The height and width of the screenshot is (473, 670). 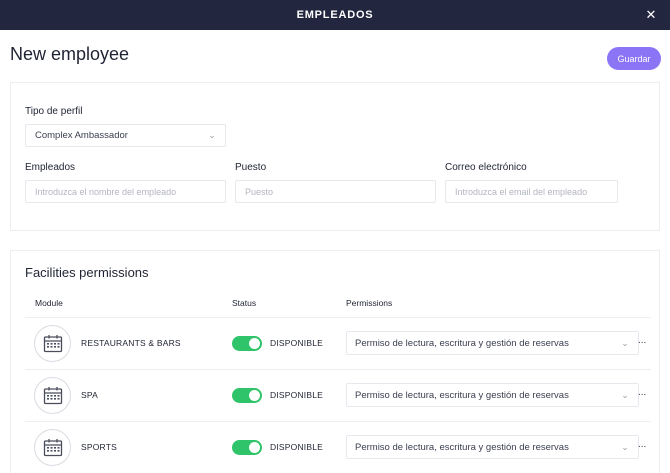 I want to click on profile-type-select: Complex Ambassador ⌄, so click(x=125, y=135).